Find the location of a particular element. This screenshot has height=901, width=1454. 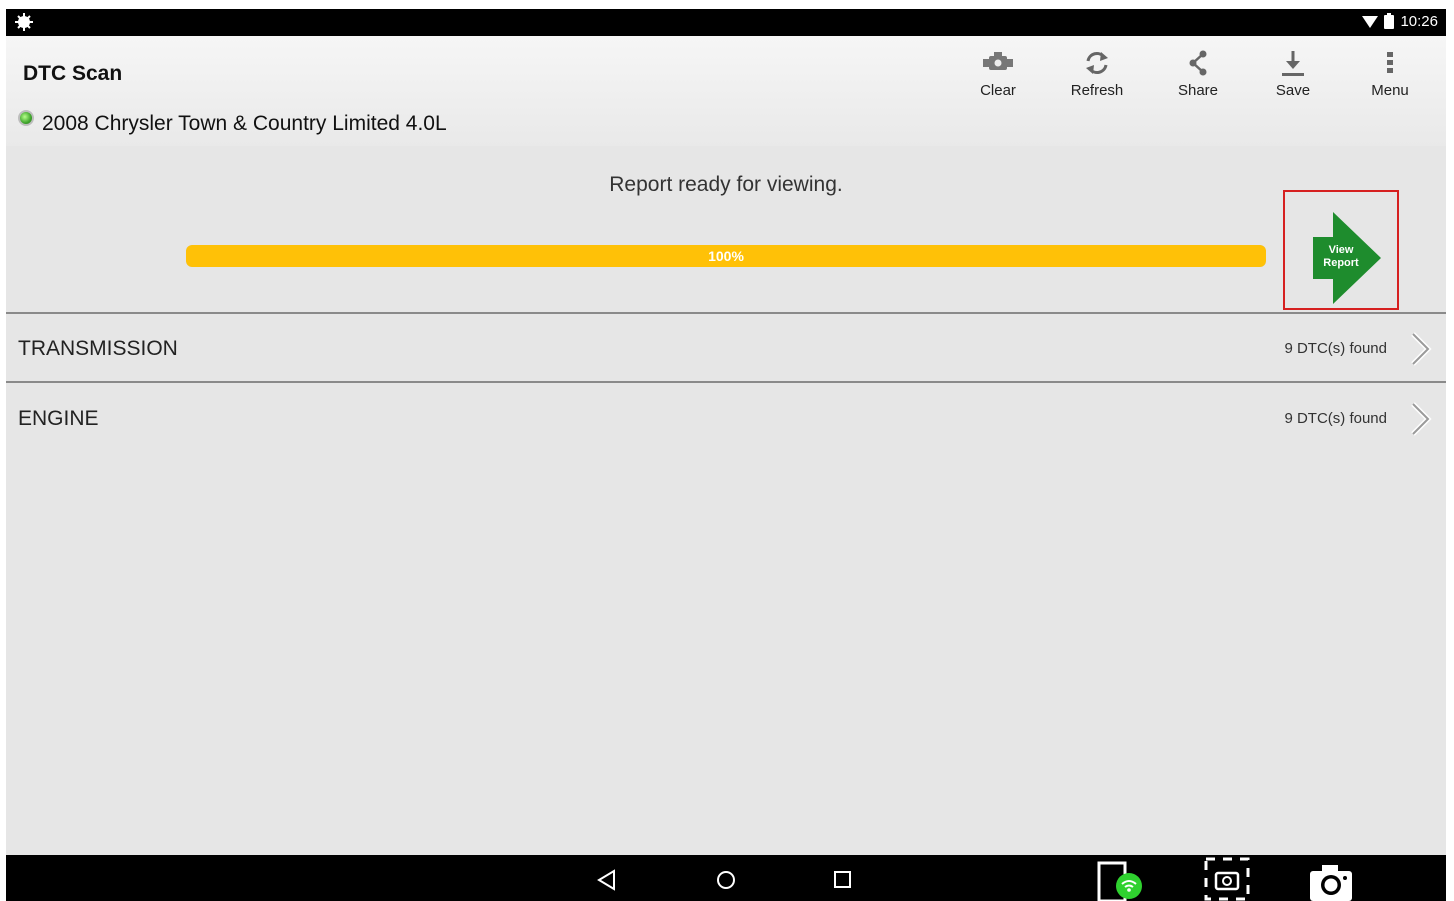

camera-icon is located at coordinates (1331, 881).